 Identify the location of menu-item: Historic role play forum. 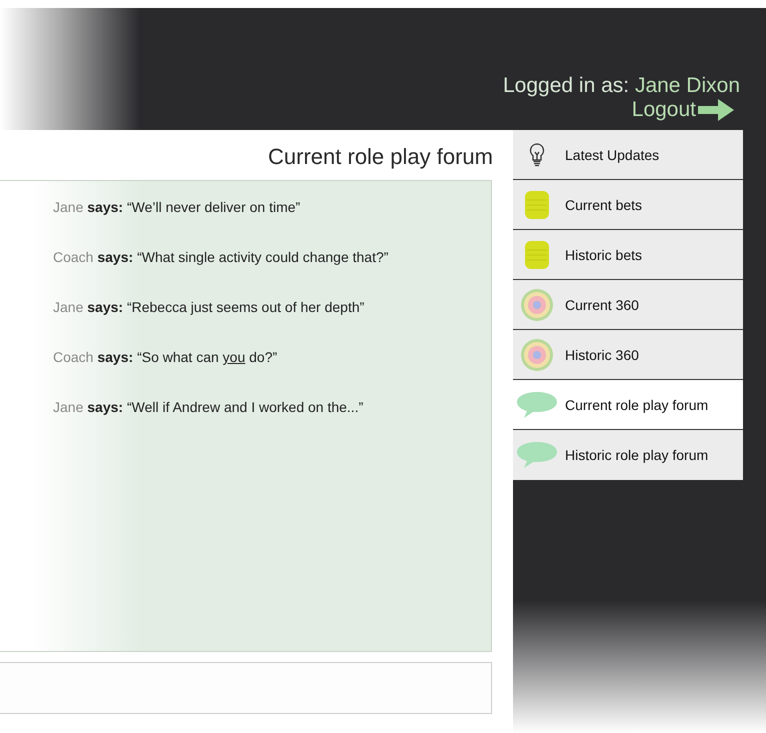
(628, 455).